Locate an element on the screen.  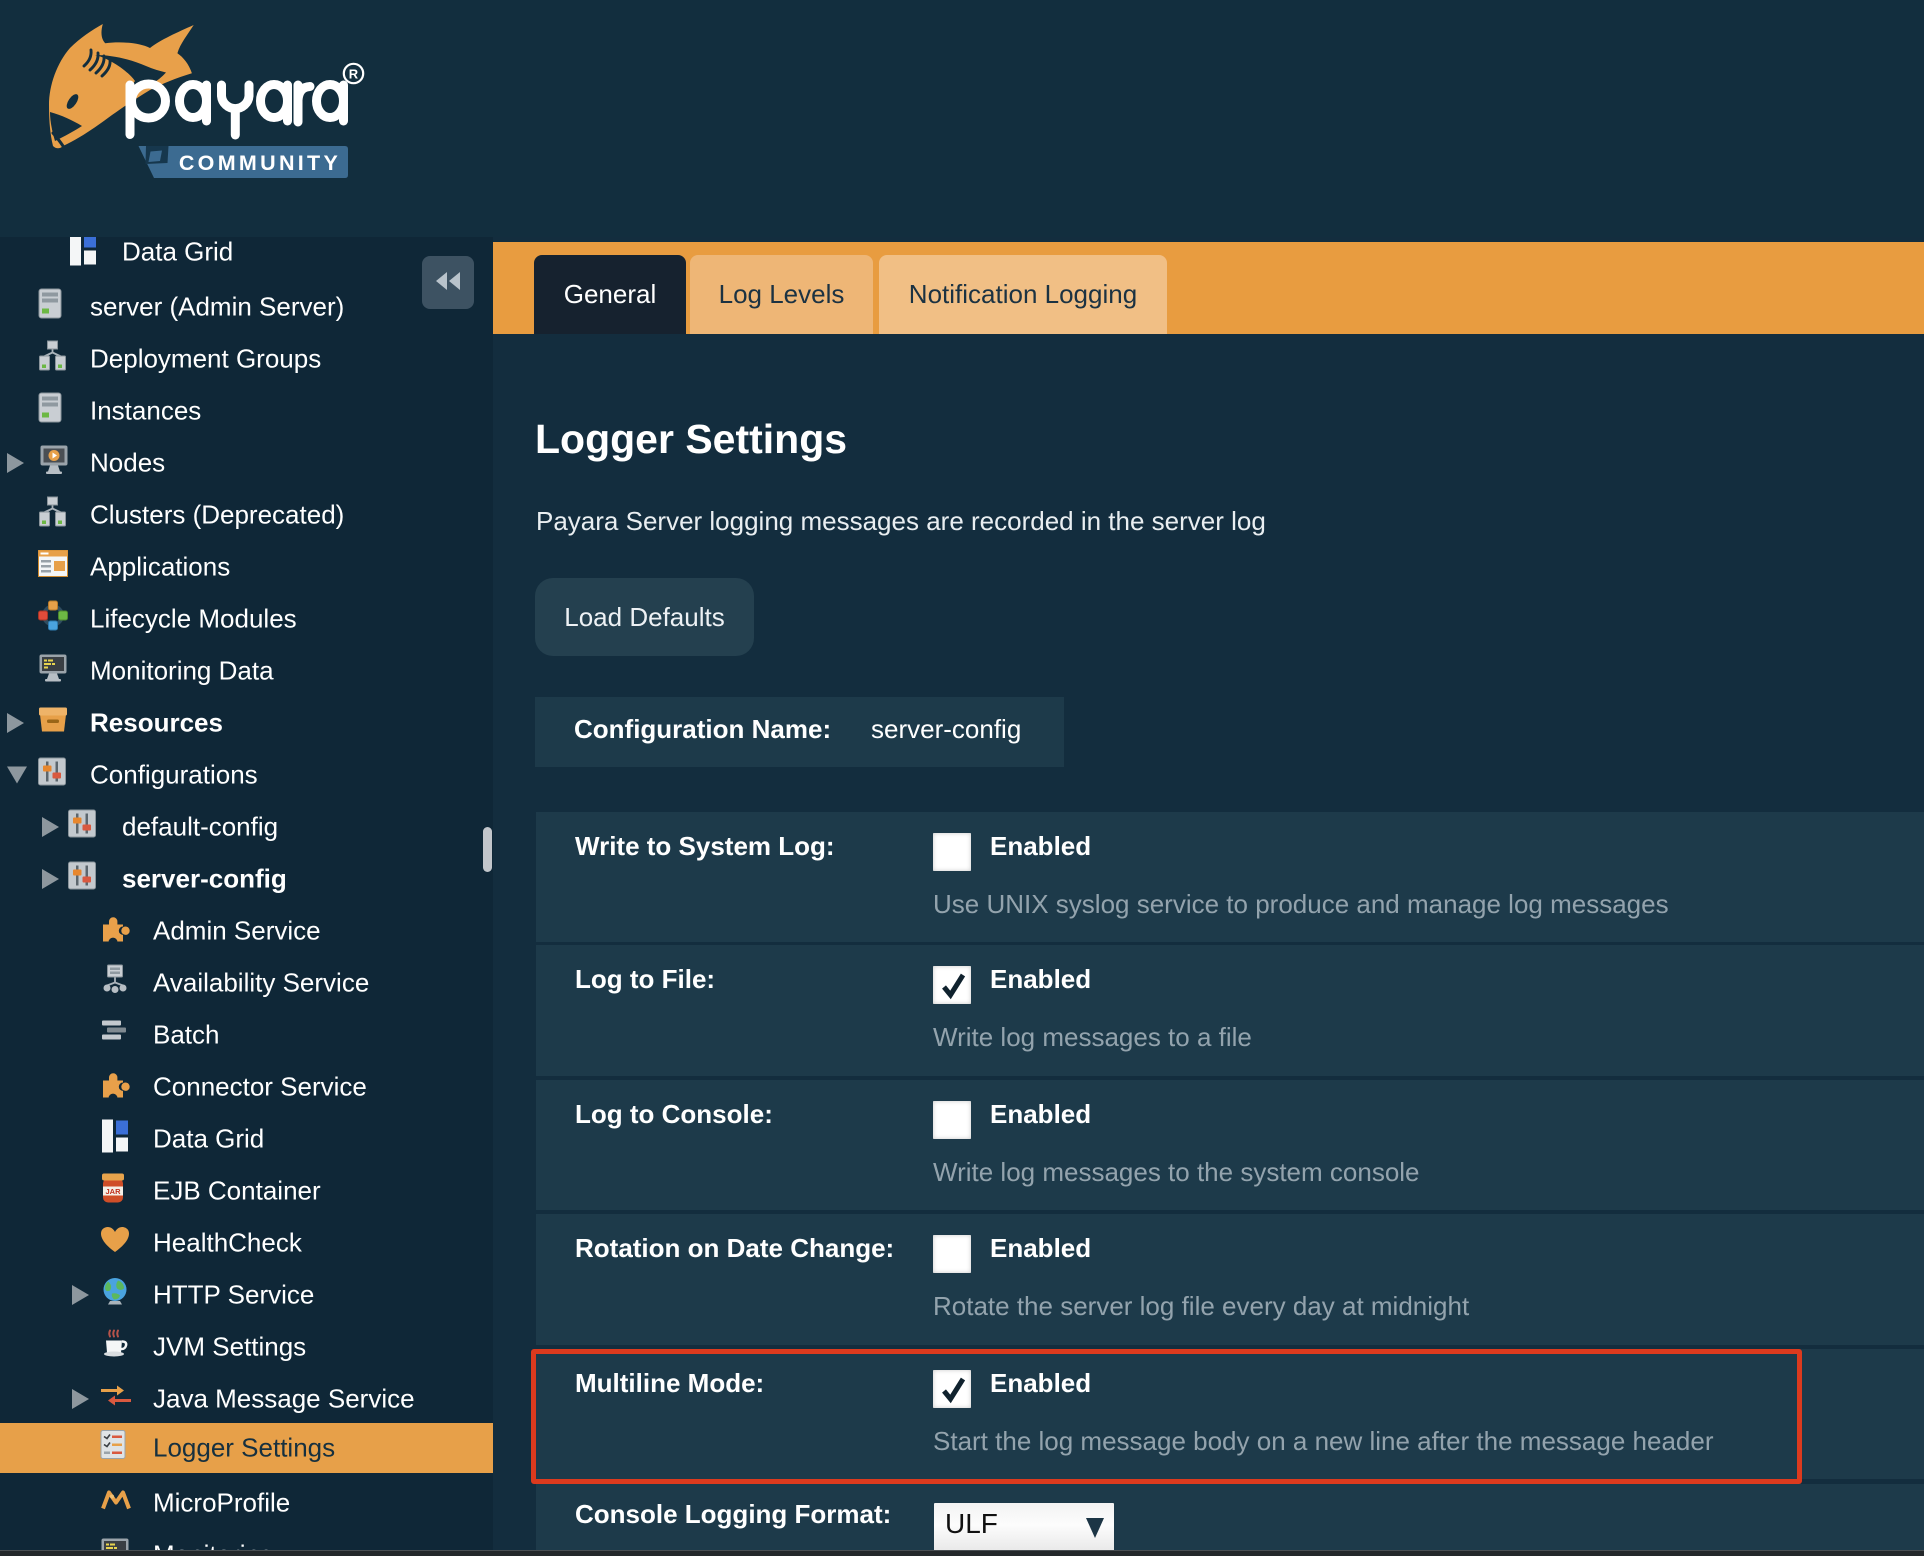
svg-text: COMMUNITY is located at coordinates (260, 163).